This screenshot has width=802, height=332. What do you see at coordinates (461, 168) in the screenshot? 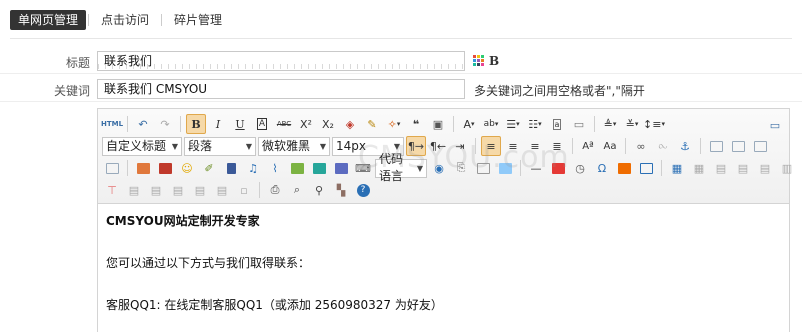
I see `pagebreak-icon: ⎘` at bounding box center [461, 168].